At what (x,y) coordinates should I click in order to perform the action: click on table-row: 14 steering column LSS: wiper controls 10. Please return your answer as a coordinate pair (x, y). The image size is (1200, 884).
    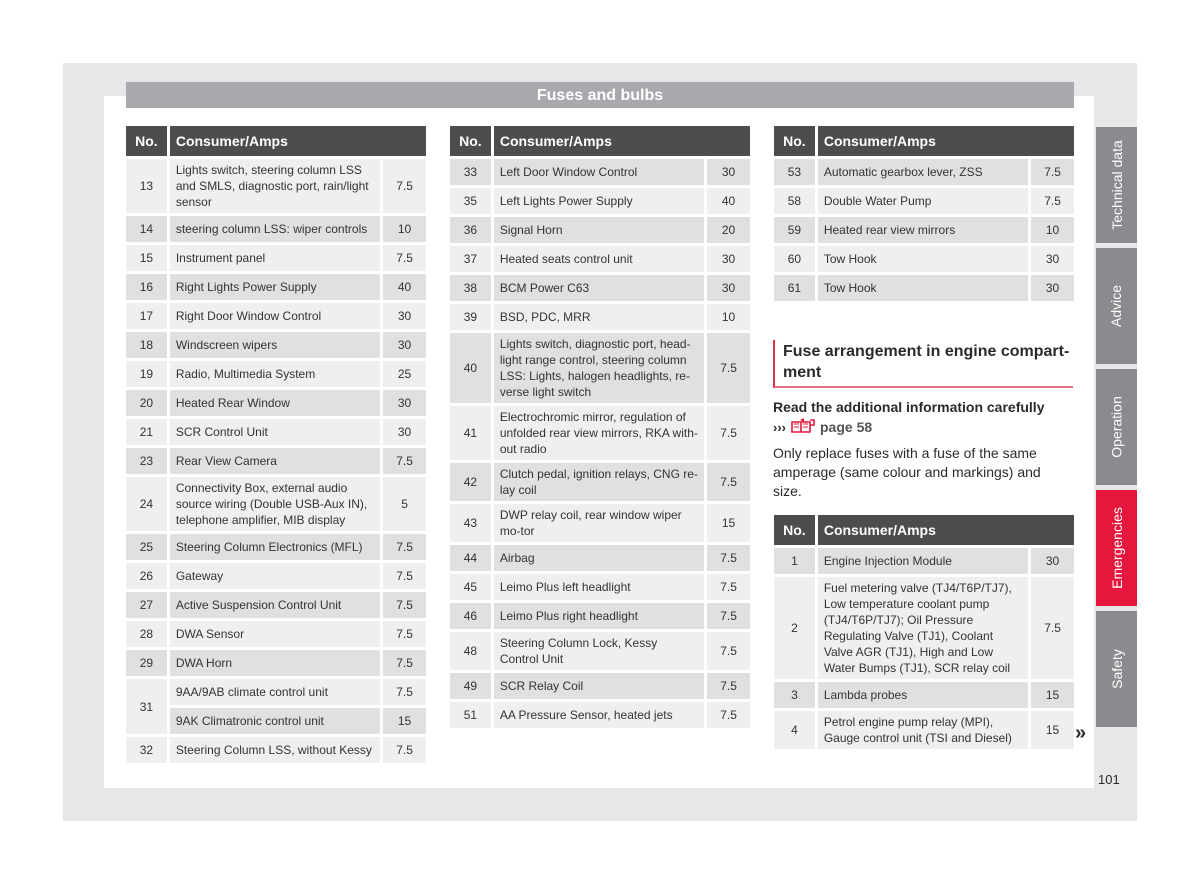
    Looking at the image, I should click on (276, 229).